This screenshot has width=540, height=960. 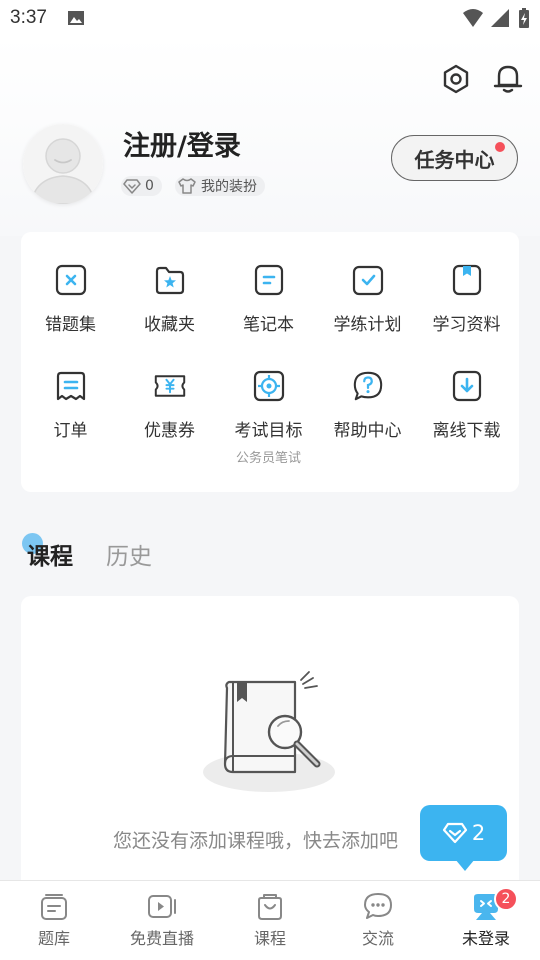 I want to click on grid-item-study-plan: 学练计划, so click(x=367, y=299).